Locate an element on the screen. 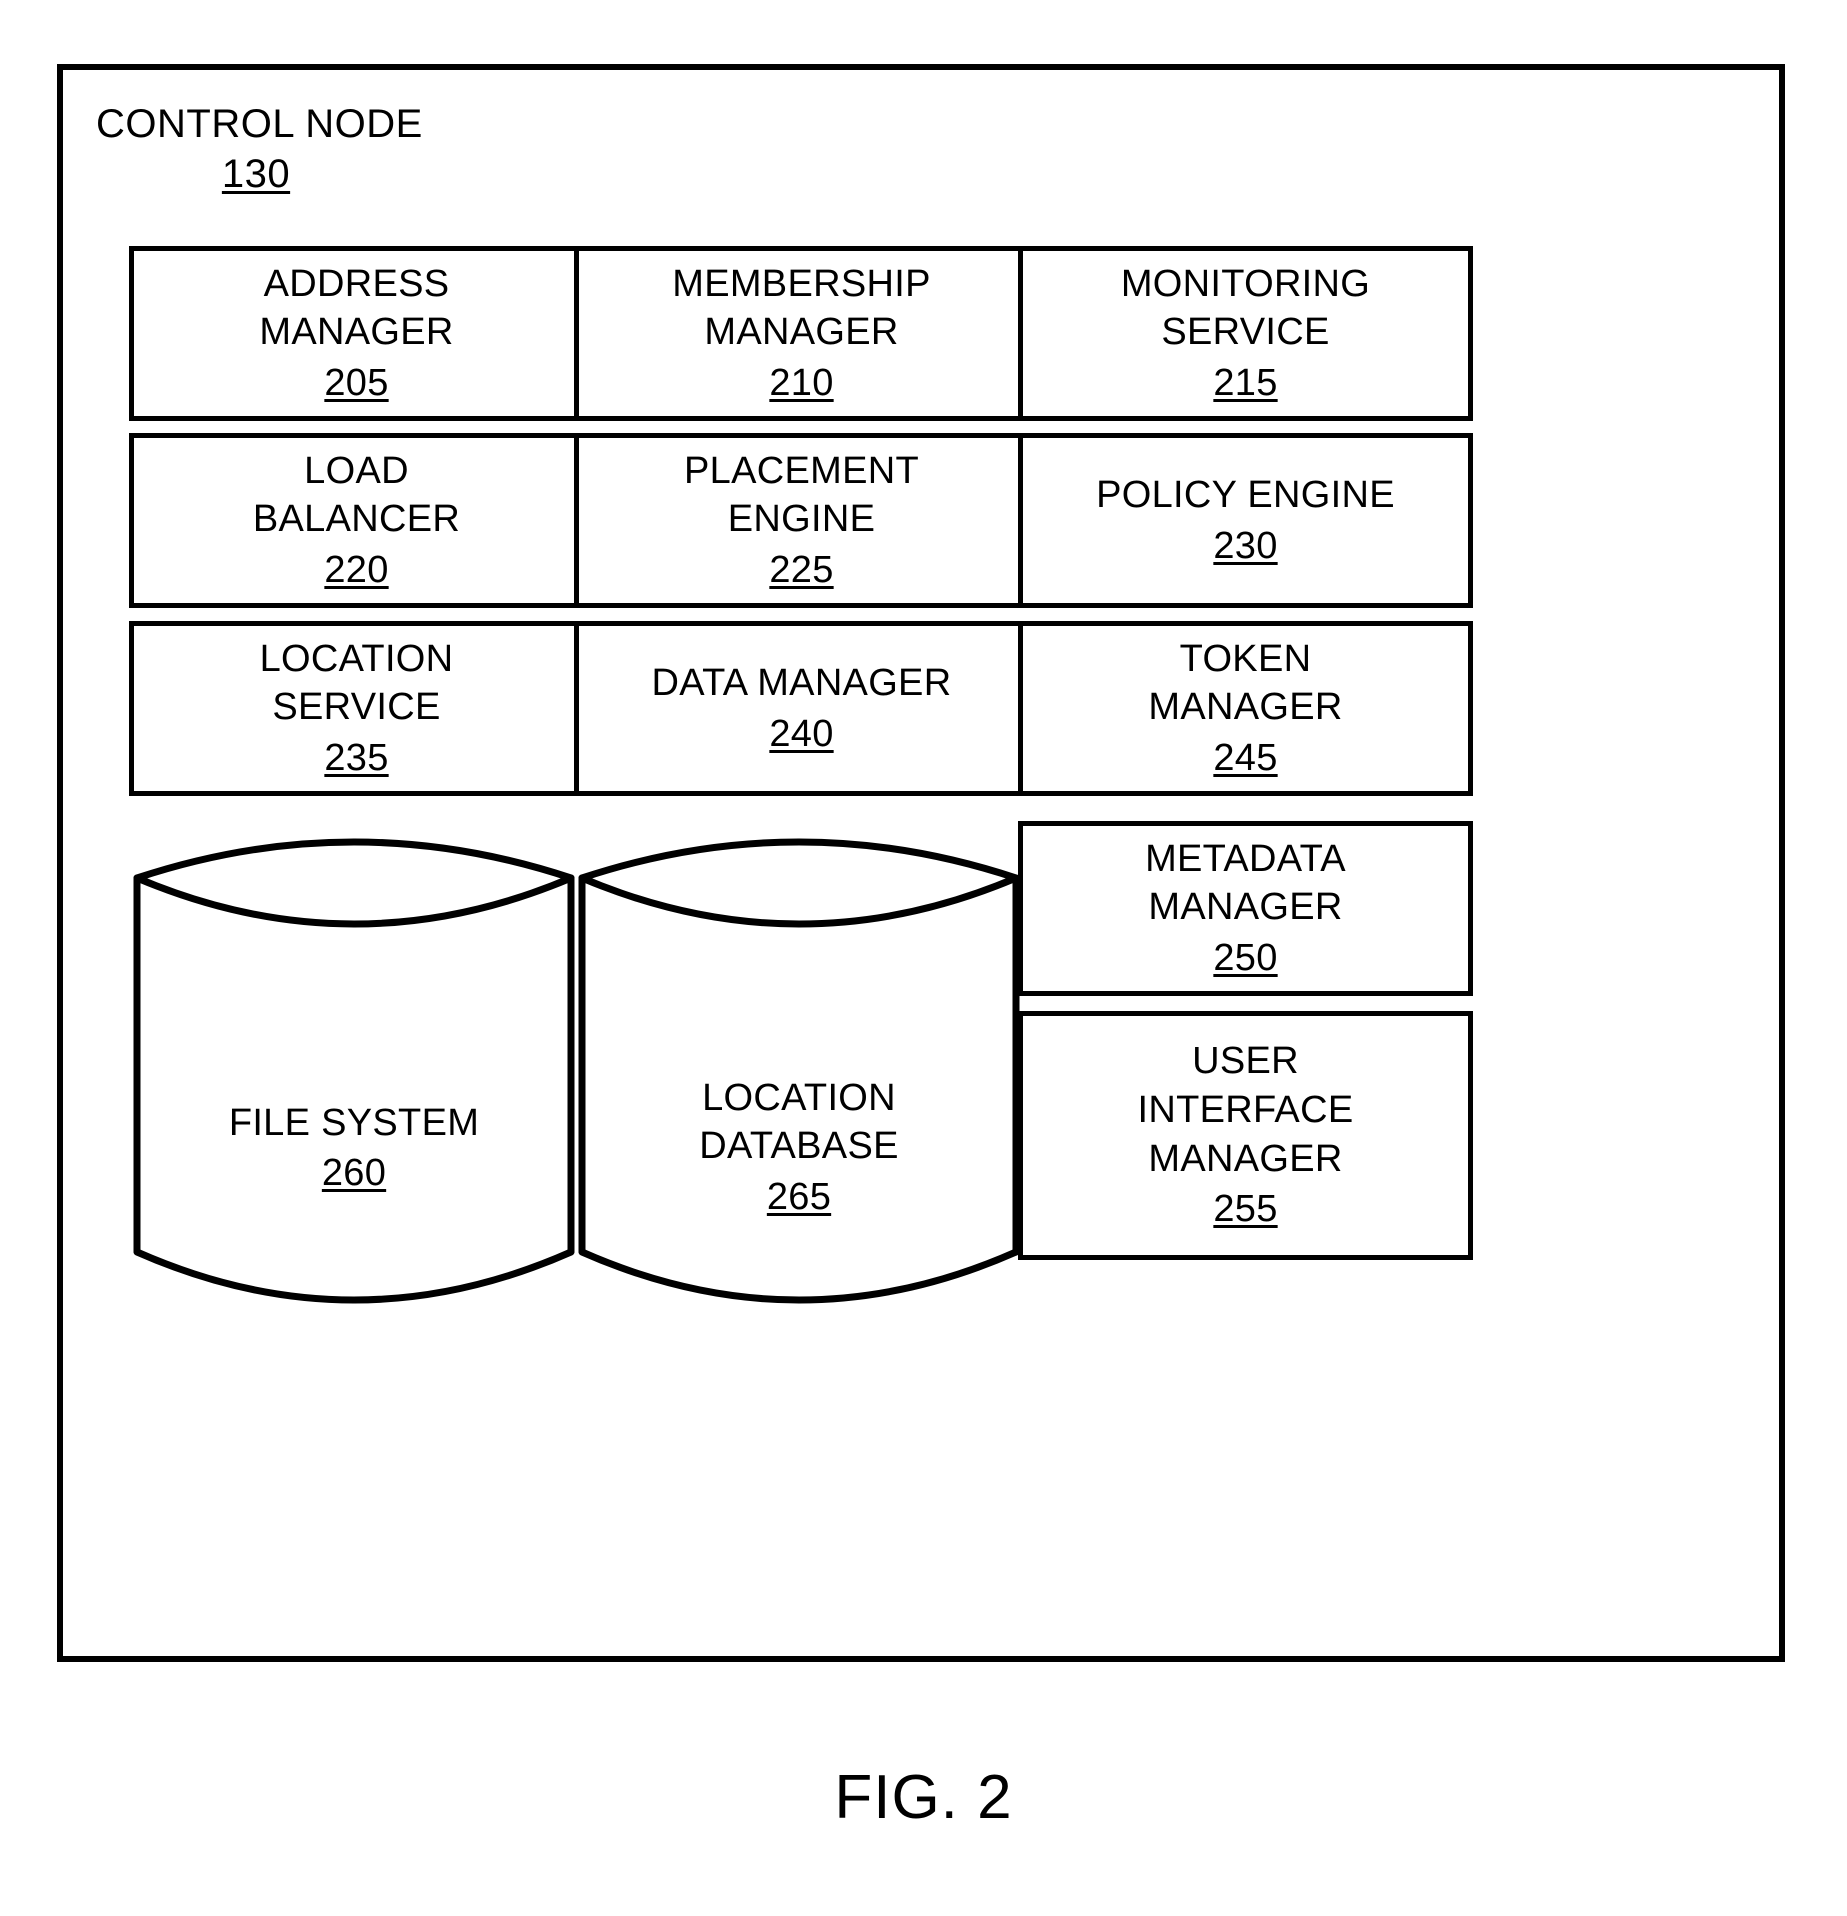 This screenshot has width=1847, height=1916. file-system-datastore: FILE SYSTEM 260 is located at coordinates (354, 1070).